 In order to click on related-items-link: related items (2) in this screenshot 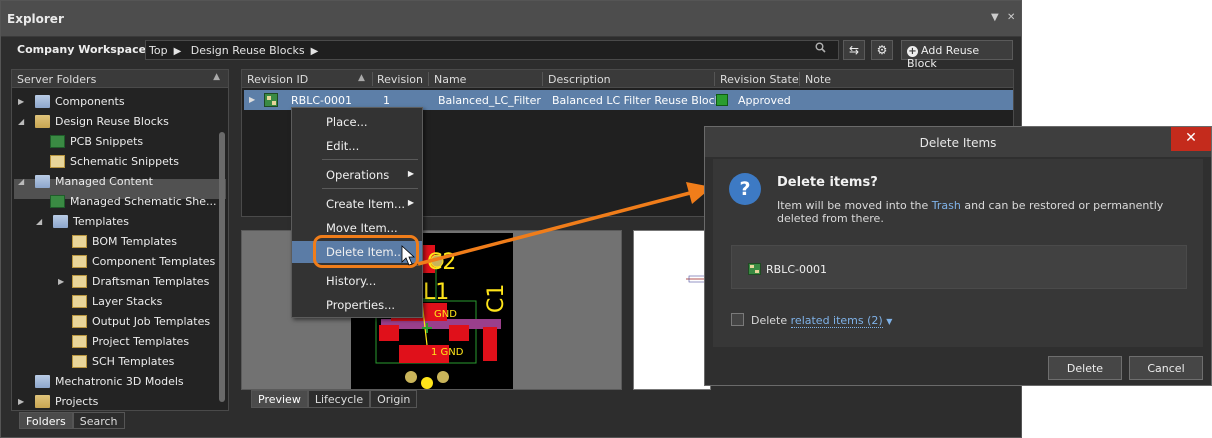, I will do `click(836, 321)`.